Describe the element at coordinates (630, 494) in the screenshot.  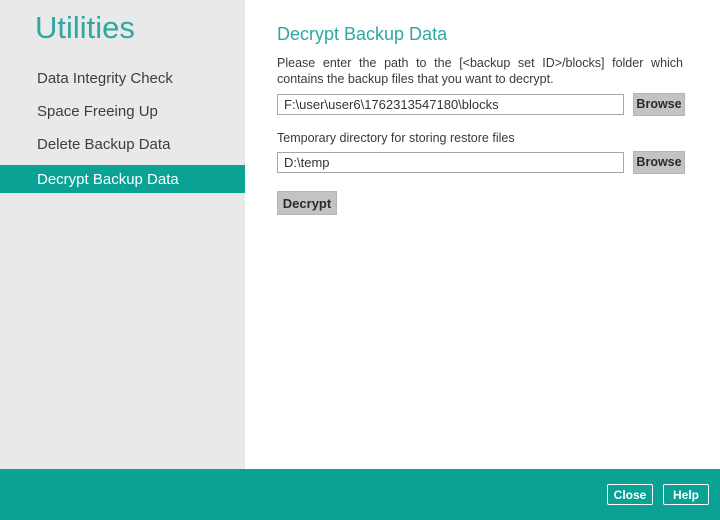
I see `close-button: Close` at that location.